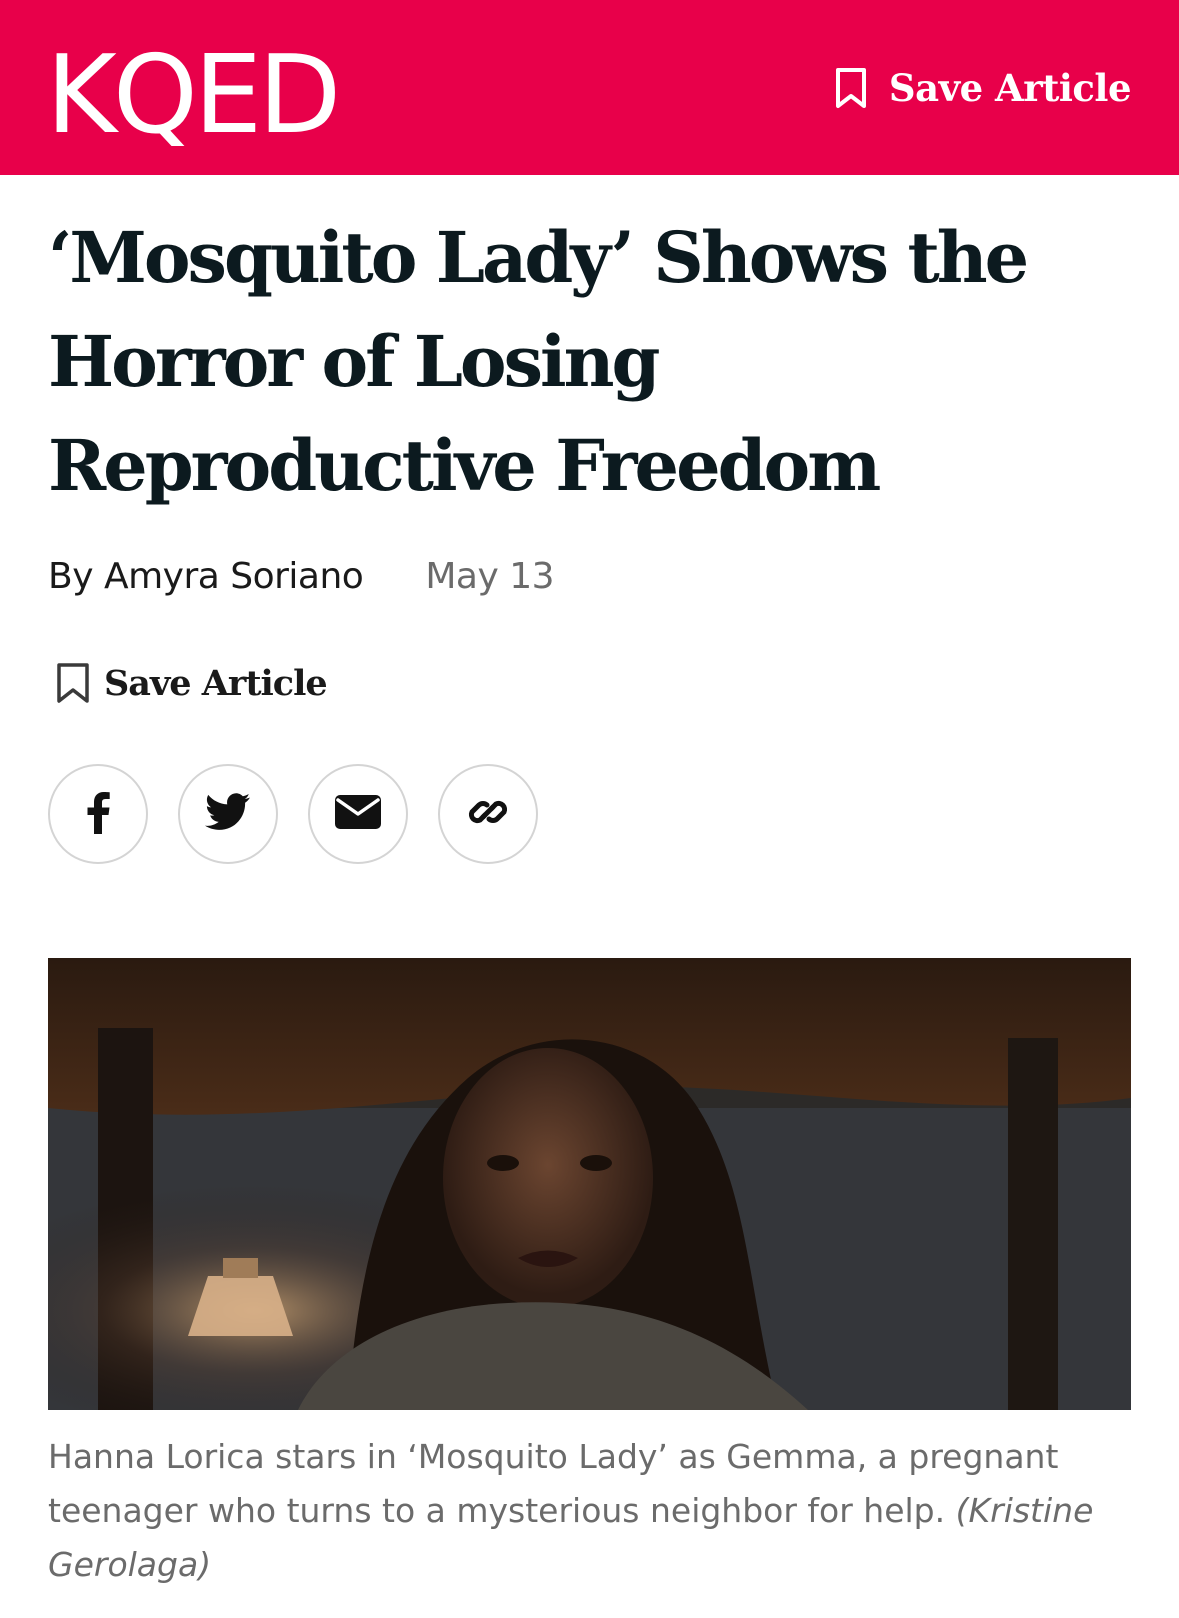 The height and width of the screenshot is (1618, 1179). I want to click on share-facebook-button, so click(98, 814).